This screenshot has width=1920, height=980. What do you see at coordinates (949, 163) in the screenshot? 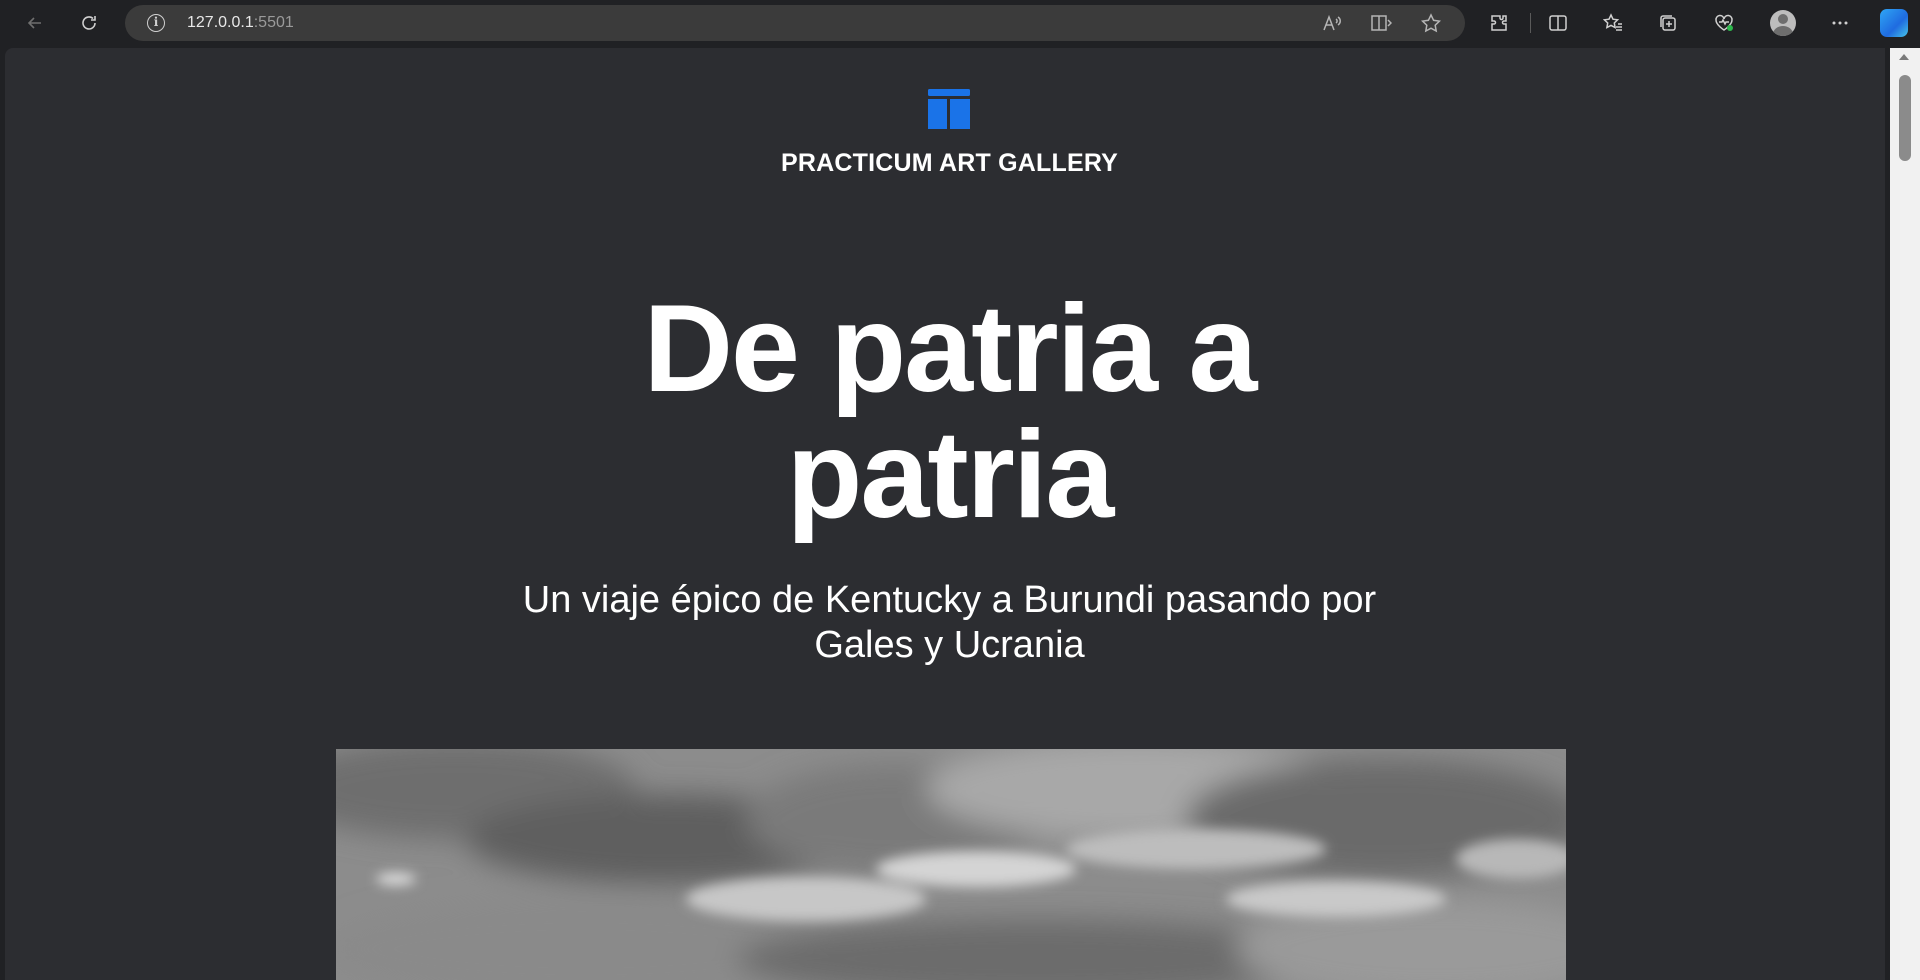
I see `brand-name: PRACTICUM ART GALLERY` at bounding box center [949, 163].